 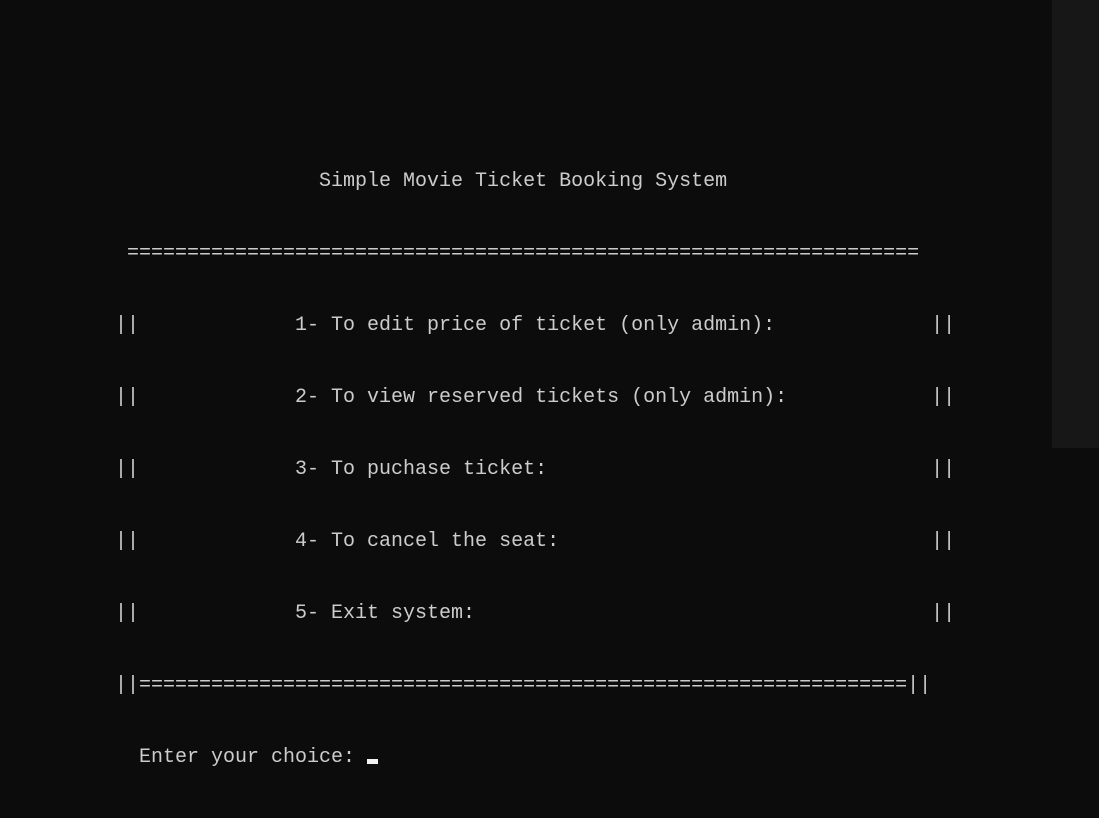 I want to click on menu-option-4: || 4- To cancel the seat: ||, so click(x=535, y=541).